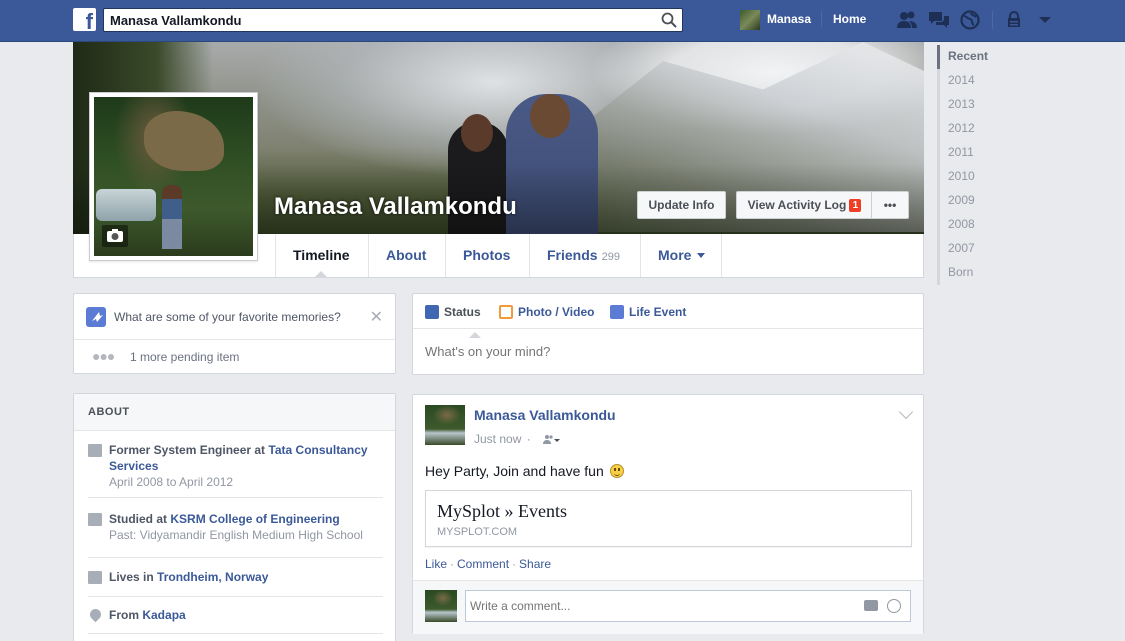 This screenshot has width=1125, height=641. I want to click on pending-items-link: 1 more pending item, so click(184, 357).